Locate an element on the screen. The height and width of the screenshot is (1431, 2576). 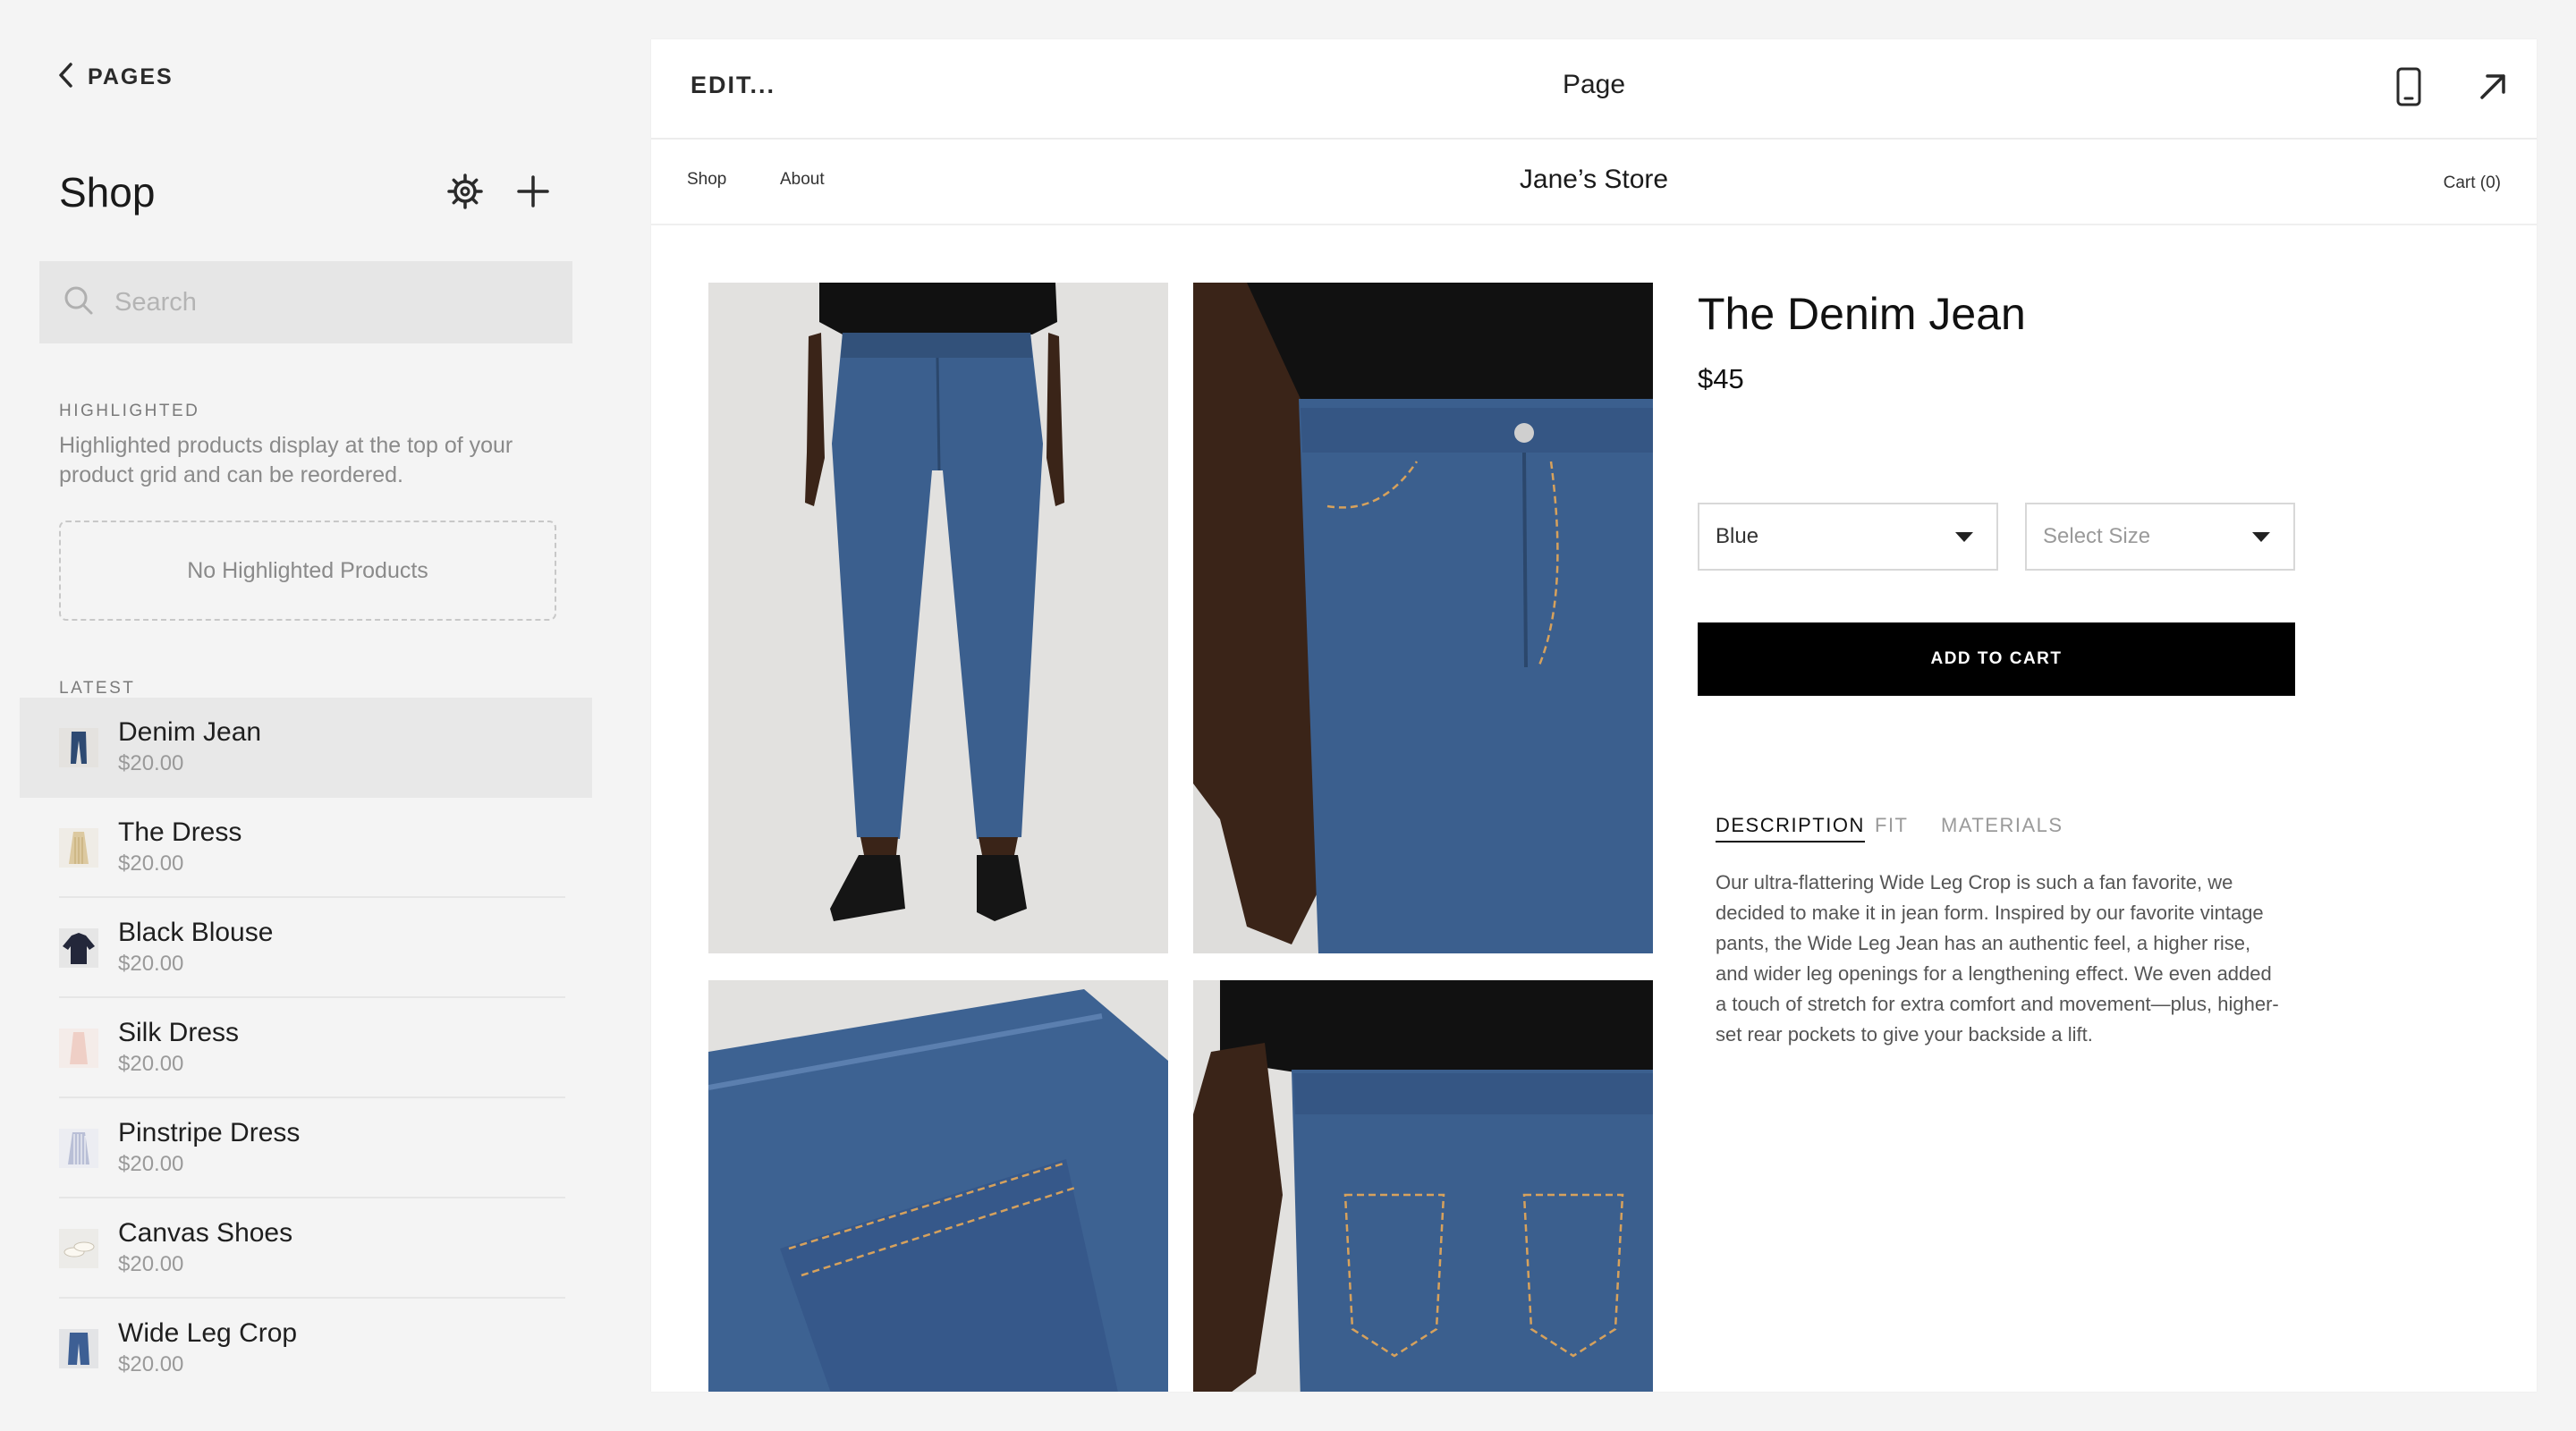
color-select: Blue is located at coordinates (1848, 537).